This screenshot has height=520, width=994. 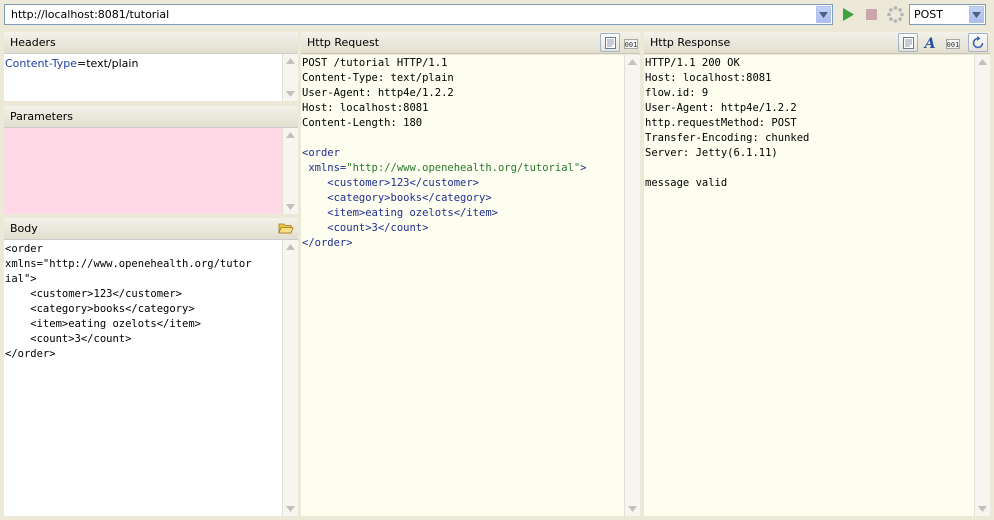 What do you see at coordinates (848, 14) in the screenshot?
I see `run-button` at bounding box center [848, 14].